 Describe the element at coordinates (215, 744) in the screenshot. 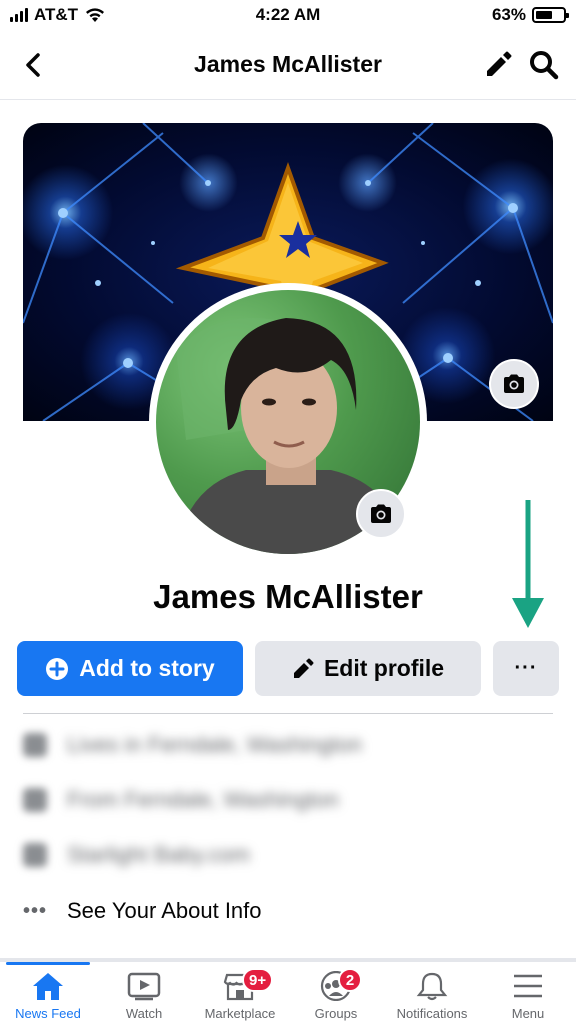

I see `about-text: Lives in Ferndale, Washington` at that location.